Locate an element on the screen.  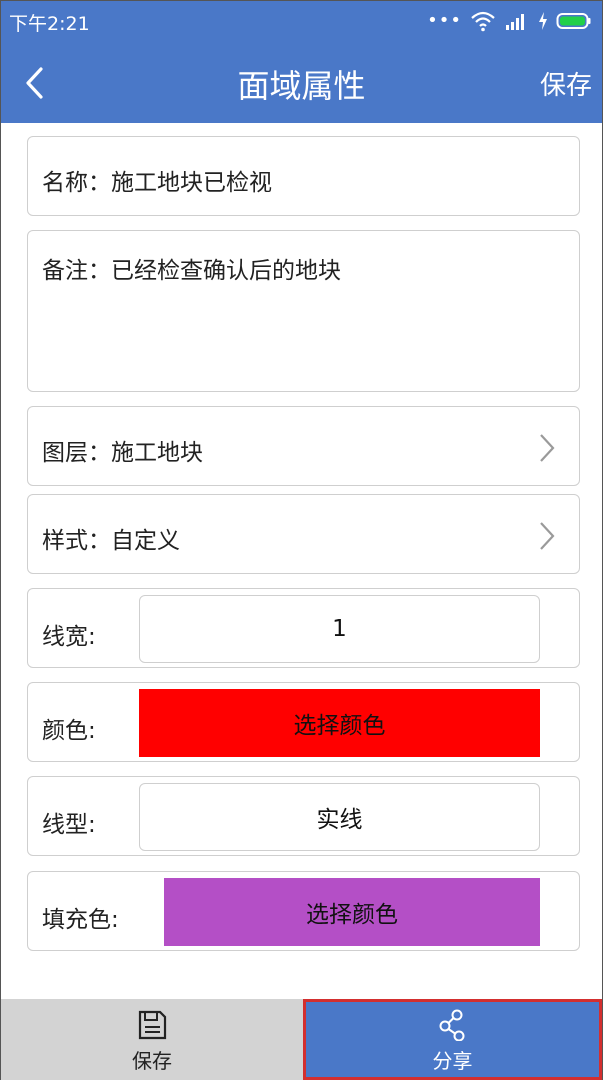
line-width-input: 1 is located at coordinates (339, 629).